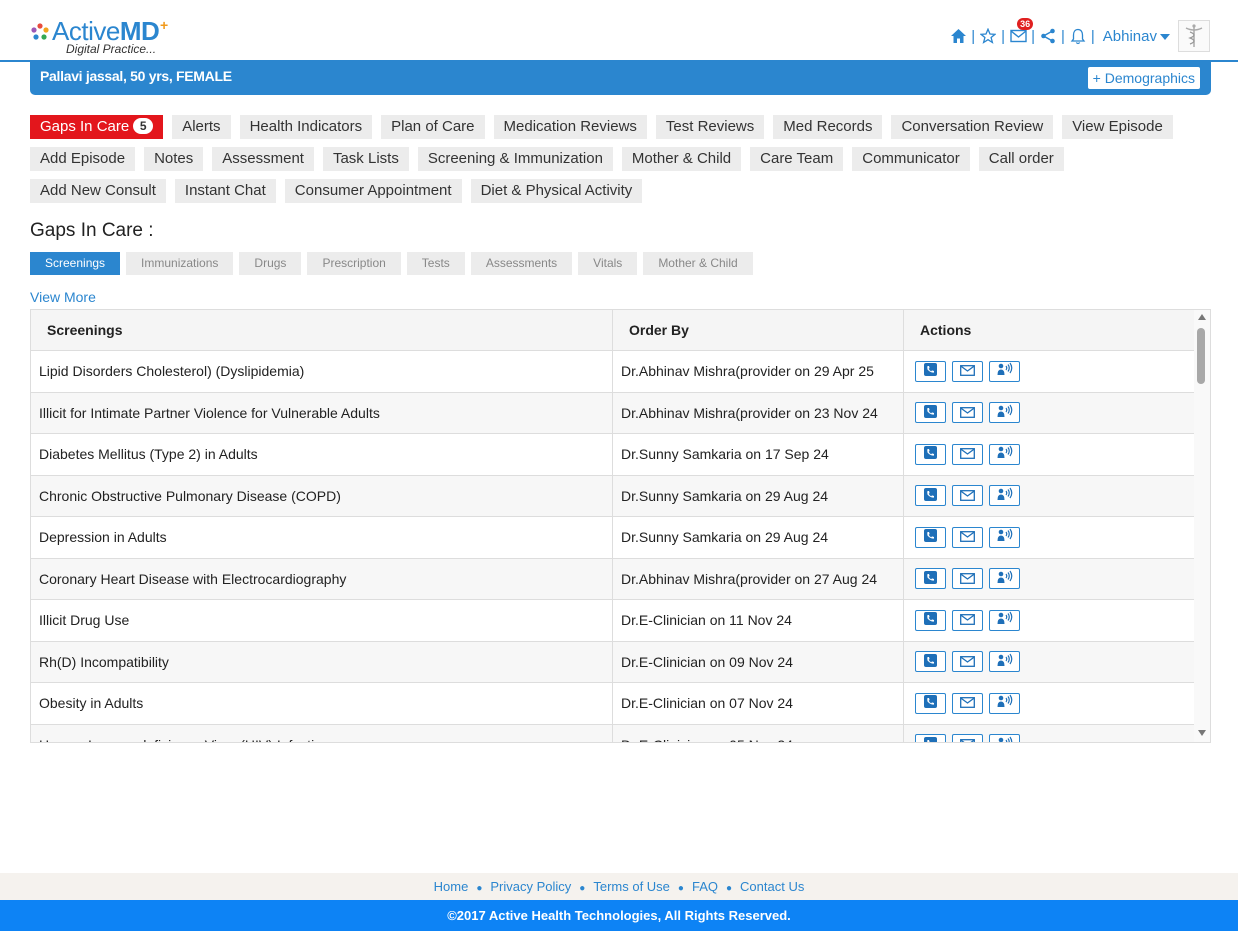 Image resolution: width=1238 pixels, height=931 pixels. Describe the element at coordinates (1129, 36) in the screenshot. I see `user-name: Abhinav` at that location.